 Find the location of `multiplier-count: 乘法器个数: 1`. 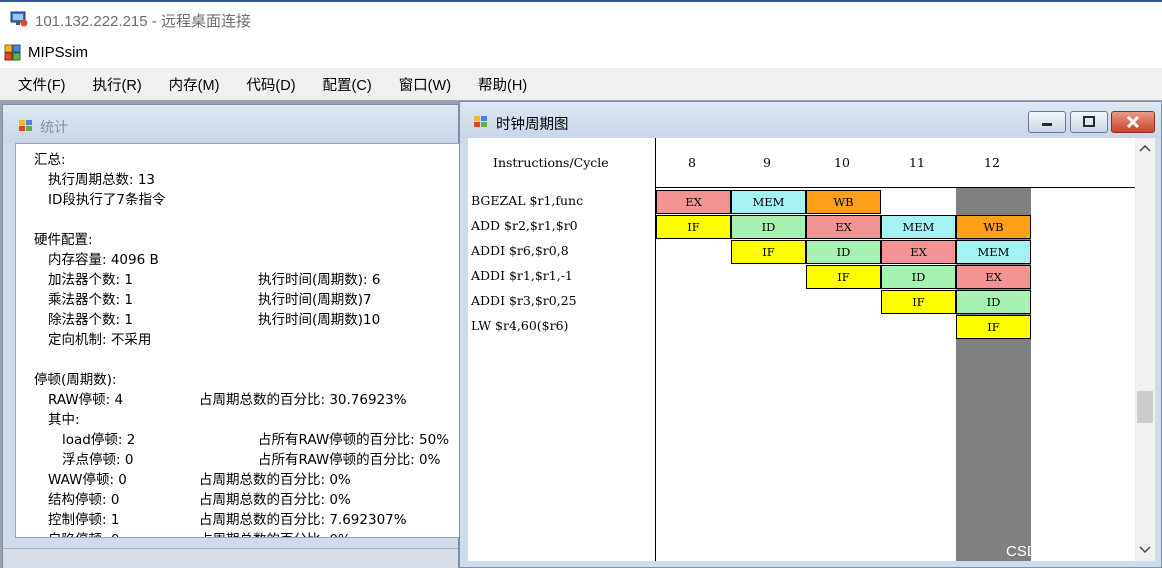

multiplier-count: 乘法器个数: 1 is located at coordinates (90, 300).